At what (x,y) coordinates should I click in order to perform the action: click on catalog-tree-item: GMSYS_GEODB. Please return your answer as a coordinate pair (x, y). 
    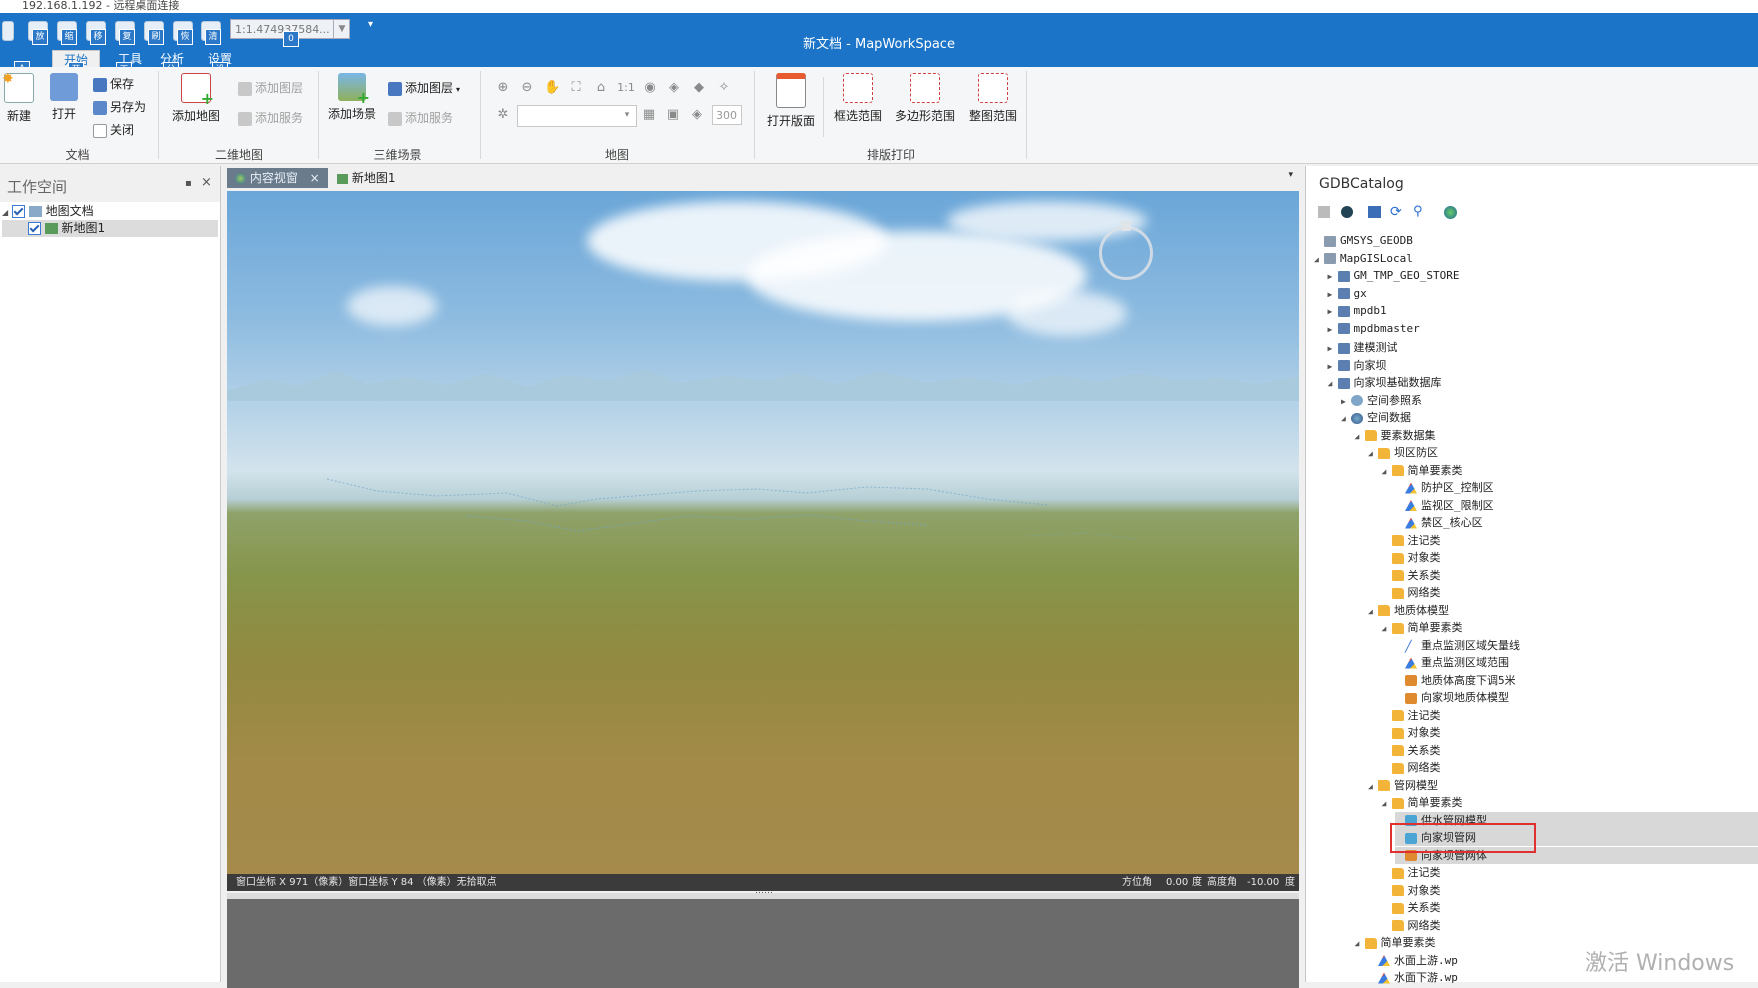
    Looking at the image, I should click on (1363, 242).